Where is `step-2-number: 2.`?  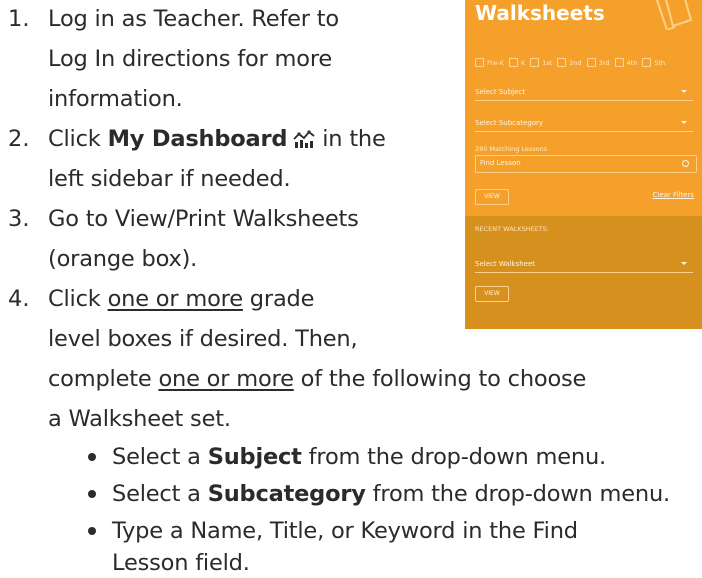
step-2-number: 2. is located at coordinates (19, 139).